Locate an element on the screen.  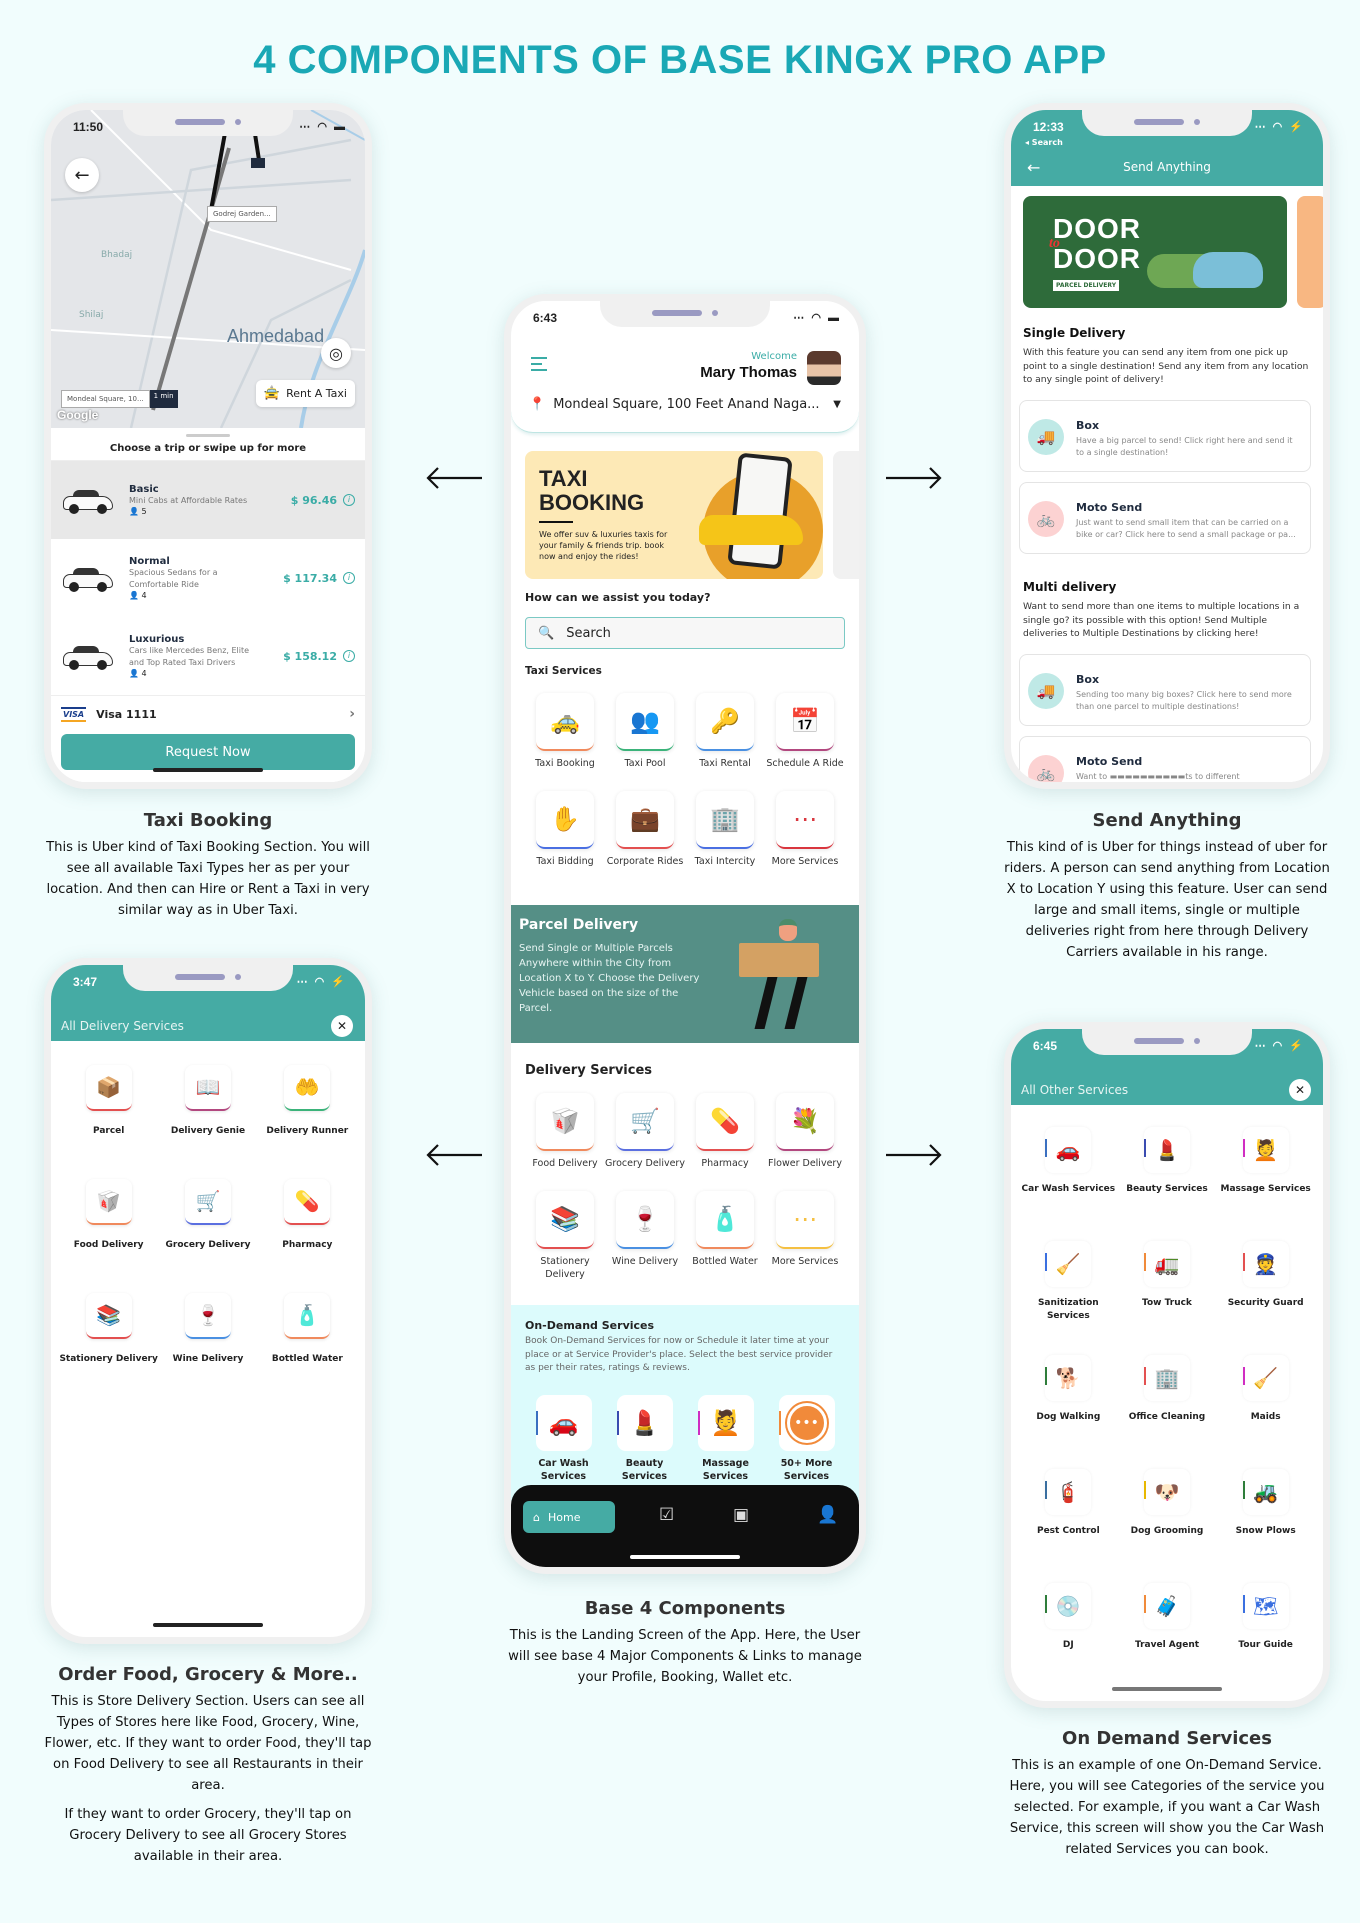
avatar is located at coordinates (824, 368).